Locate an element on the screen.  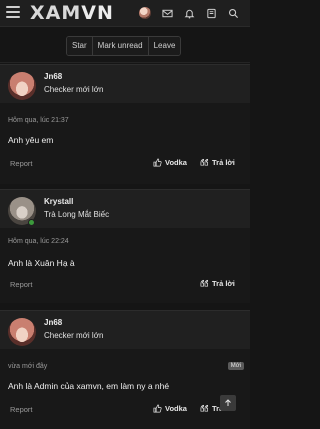
header-icons is located at coordinates (189, 13).